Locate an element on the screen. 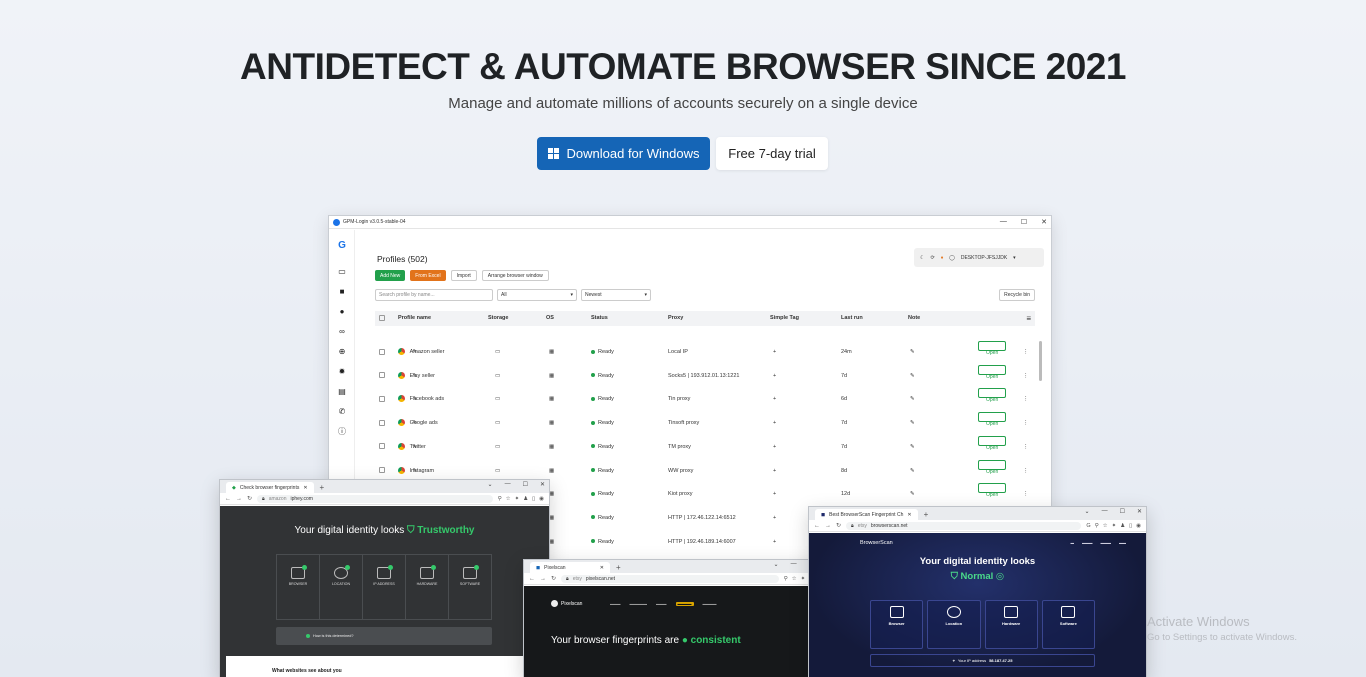 The height and width of the screenshot is (677, 1366). table-row: Facebook ads ✎ ▭ ▦ Ready Tin proxy +6d ✎ Open ⋮ is located at coordinates (705, 400).